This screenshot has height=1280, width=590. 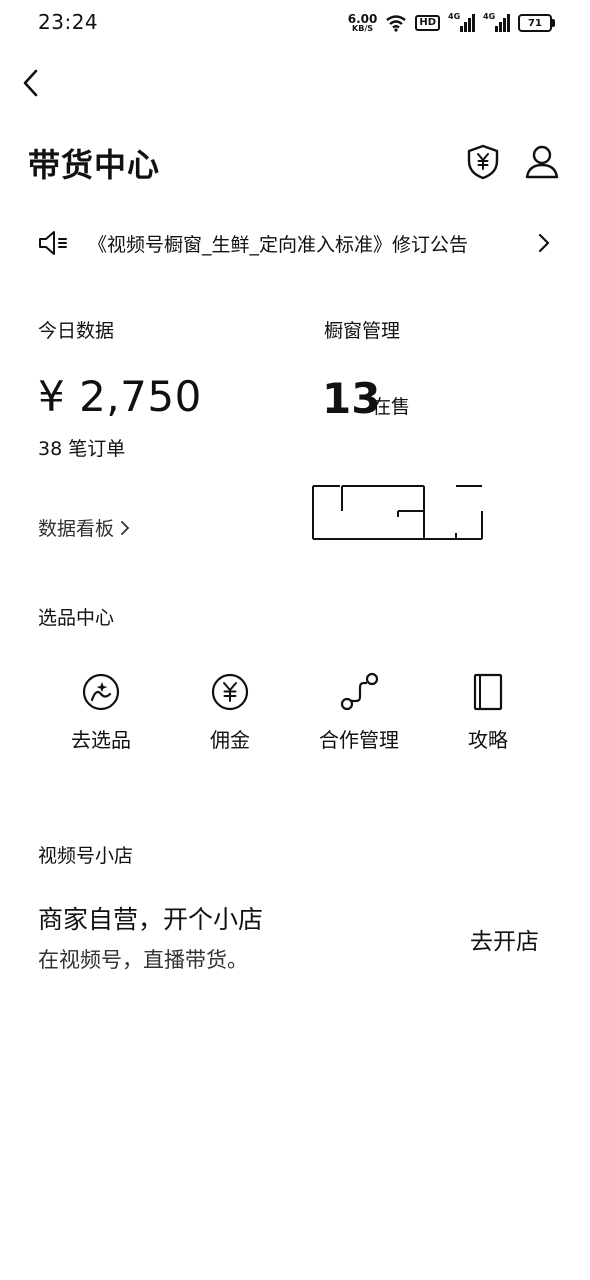 What do you see at coordinates (101, 692) in the screenshot?
I see `pick-product-icon` at bounding box center [101, 692].